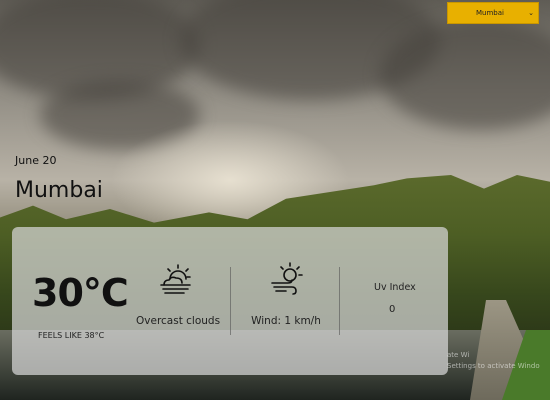  I want to click on condition-block: Overcast clouds, so click(178, 293).